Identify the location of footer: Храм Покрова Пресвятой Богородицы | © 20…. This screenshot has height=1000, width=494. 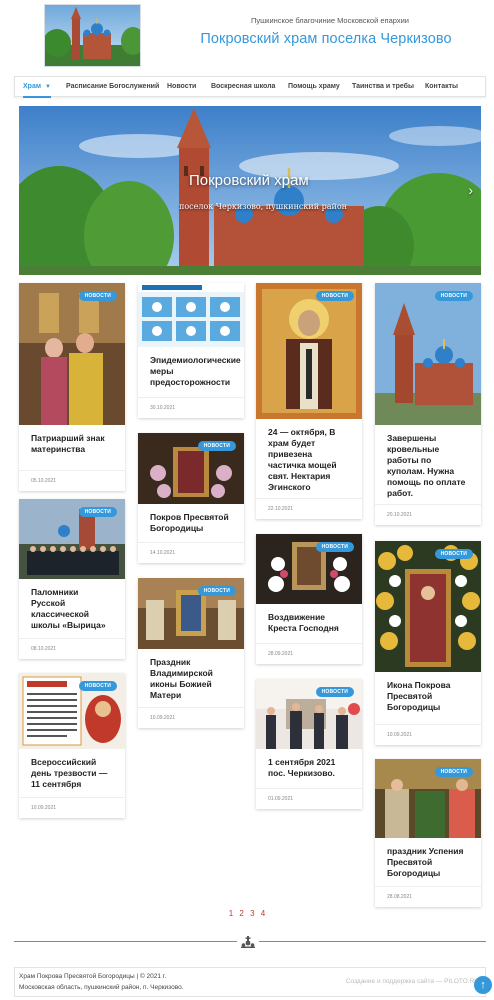
(250, 982).